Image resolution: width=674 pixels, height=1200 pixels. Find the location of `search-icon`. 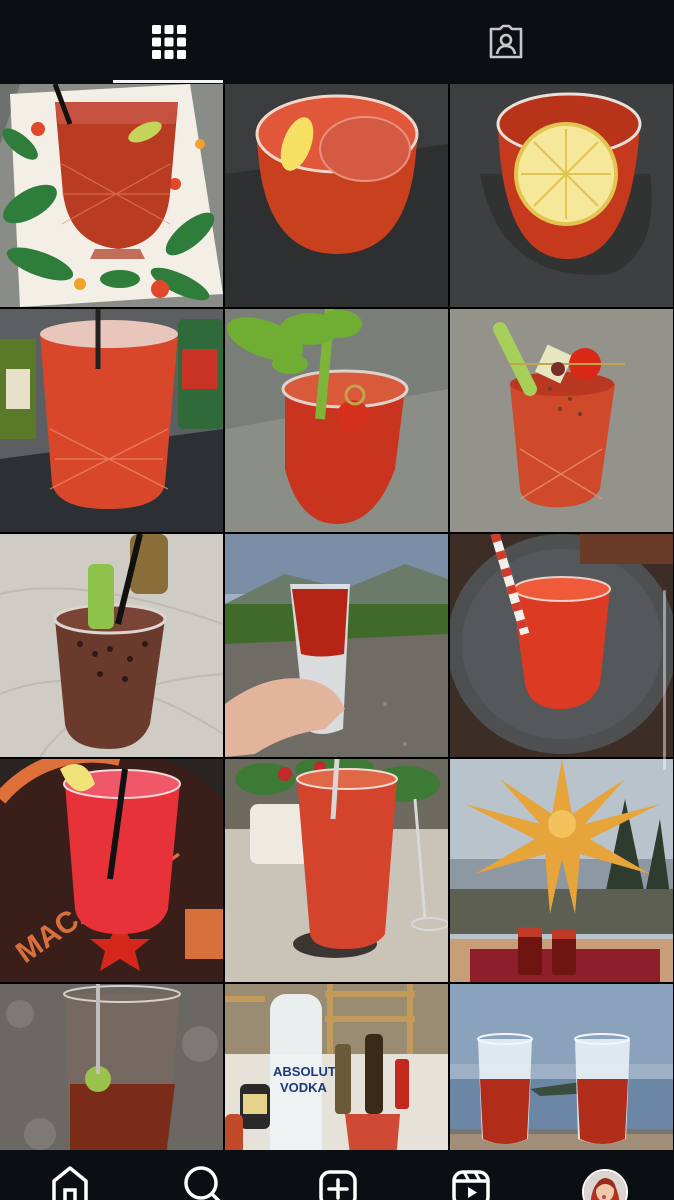

search-icon is located at coordinates (202, 1183).